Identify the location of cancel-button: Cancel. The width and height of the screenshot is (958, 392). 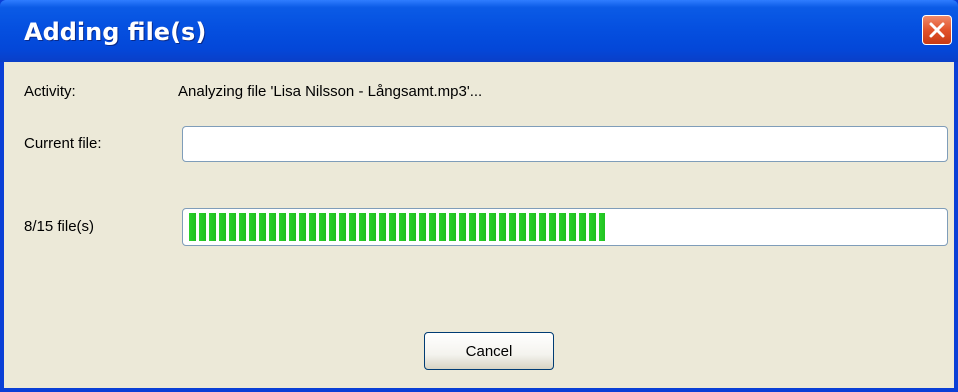
(489, 351).